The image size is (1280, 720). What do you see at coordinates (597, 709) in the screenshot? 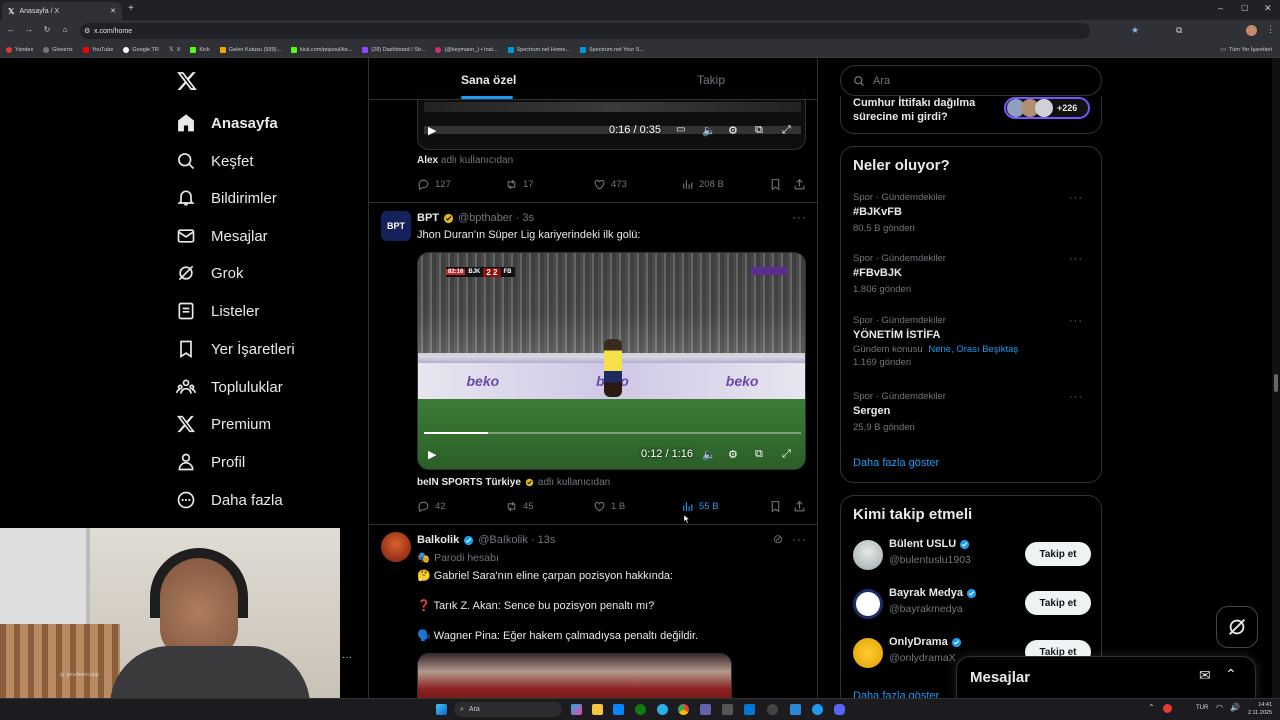
I see `file-explorer-icon` at bounding box center [597, 709].